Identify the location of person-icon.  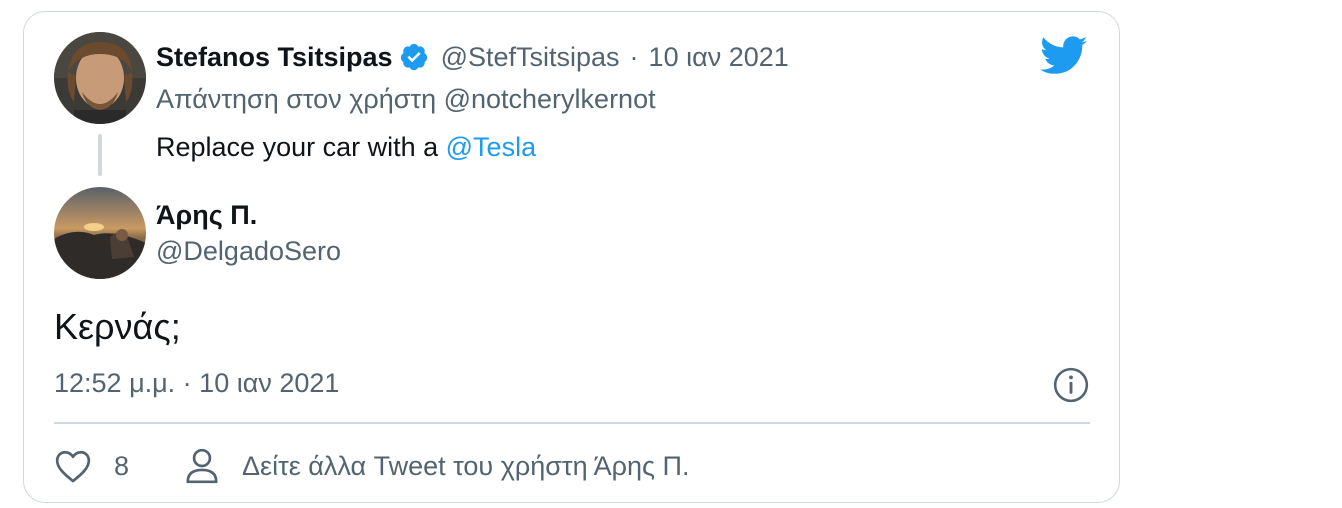
(202, 466).